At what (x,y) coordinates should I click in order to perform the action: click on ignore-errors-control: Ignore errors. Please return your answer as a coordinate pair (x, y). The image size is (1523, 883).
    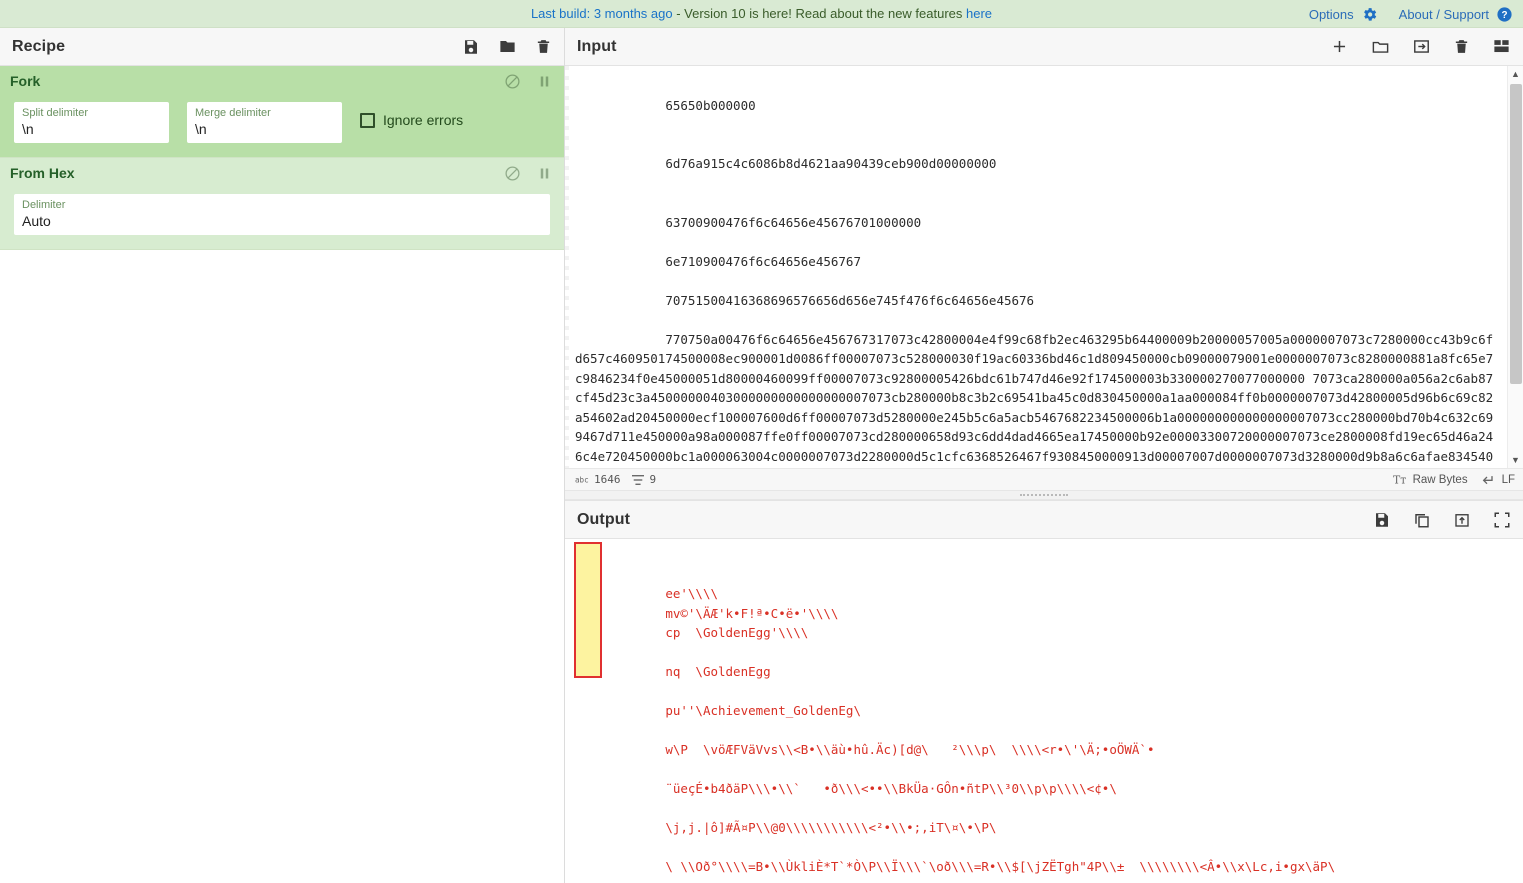
    Looking at the image, I should click on (411, 120).